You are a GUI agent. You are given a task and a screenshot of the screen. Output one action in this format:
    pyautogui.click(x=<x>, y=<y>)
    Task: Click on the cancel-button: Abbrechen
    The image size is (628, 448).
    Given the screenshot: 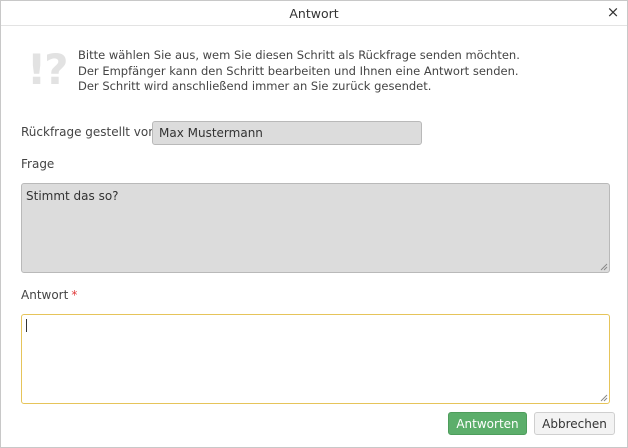 What is the action you would take?
    pyautogui.click(x=574, y=423)
    